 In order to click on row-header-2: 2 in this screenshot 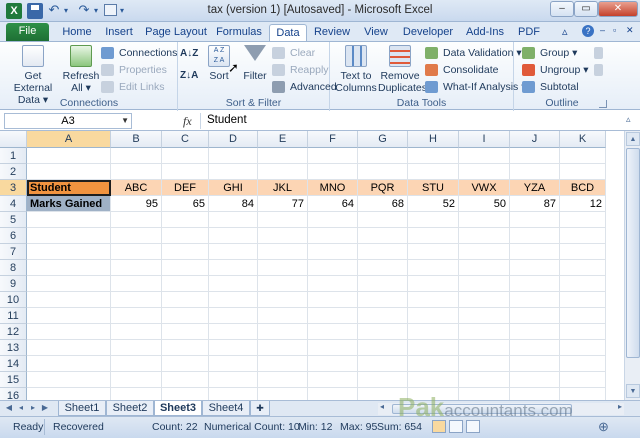, I will do `click(13, 172)`.